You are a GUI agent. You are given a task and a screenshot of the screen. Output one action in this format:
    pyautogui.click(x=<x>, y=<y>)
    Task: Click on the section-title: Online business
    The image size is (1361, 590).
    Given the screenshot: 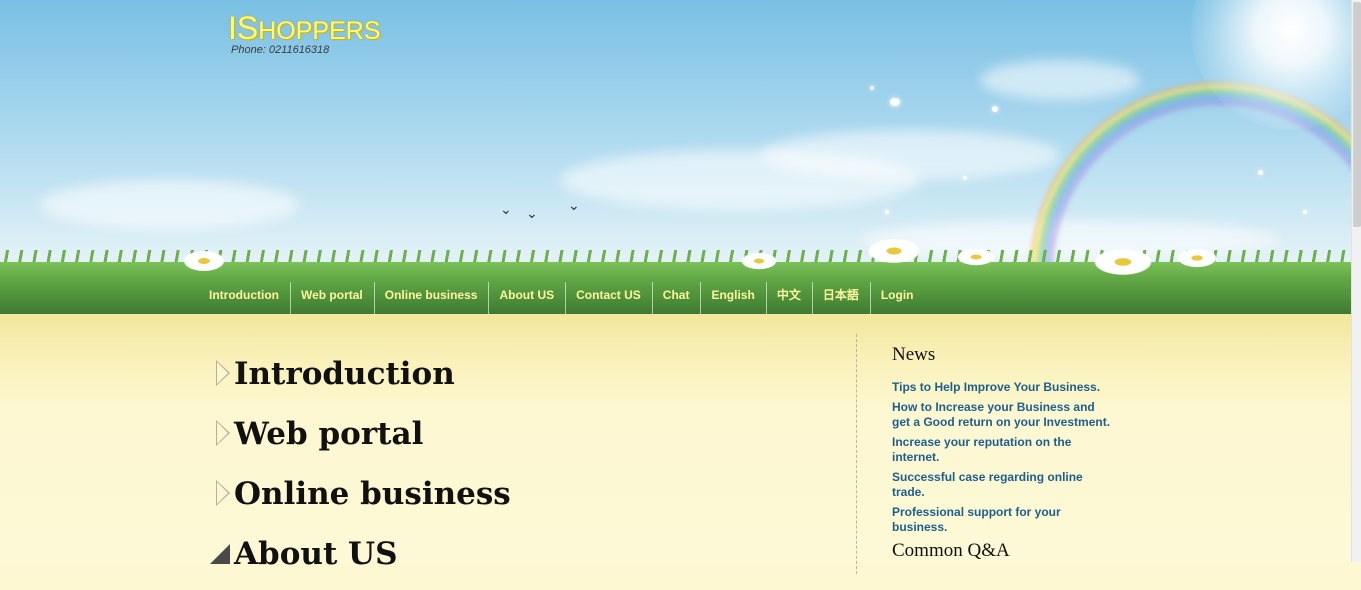 What is the action you would take?
    pyautogui.click(x=372, y=494)
    